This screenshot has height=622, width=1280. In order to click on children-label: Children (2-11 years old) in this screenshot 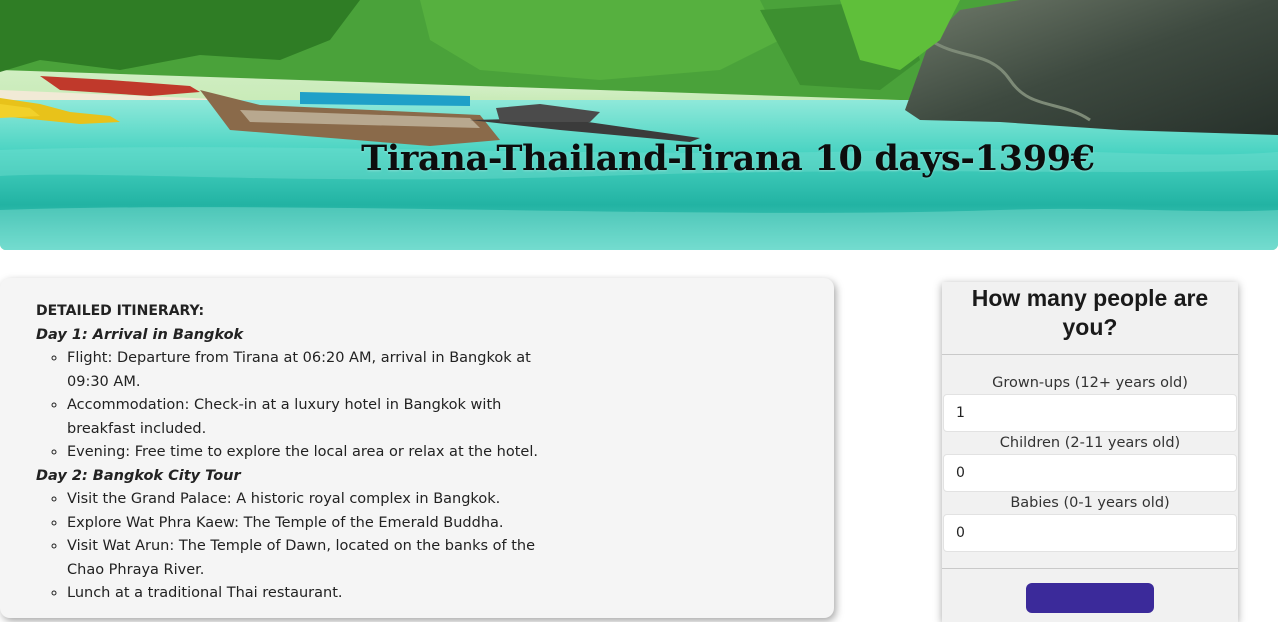, I will do `click(1090, 443)`.